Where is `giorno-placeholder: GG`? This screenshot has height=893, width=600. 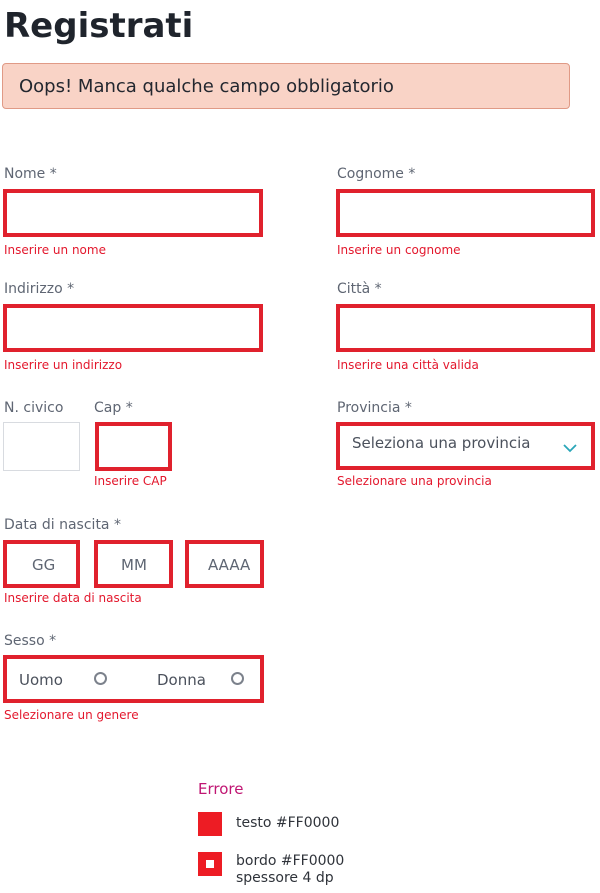 giorno-placeholder: GG is located at coordinates (44, 565).